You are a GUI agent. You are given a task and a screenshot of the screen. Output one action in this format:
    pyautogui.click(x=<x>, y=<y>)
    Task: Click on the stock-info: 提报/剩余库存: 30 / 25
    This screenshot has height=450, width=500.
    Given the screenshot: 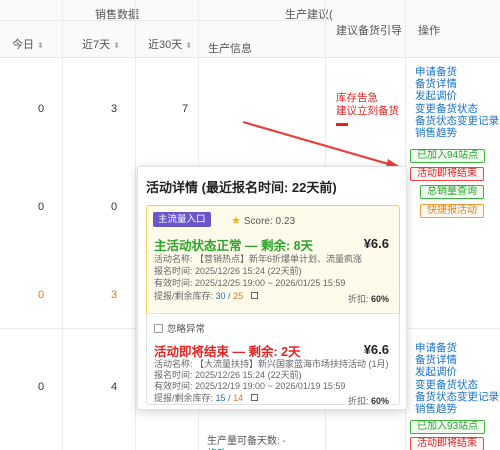 What is the action you would take?
    pyautogui.click(x=206, y=296)
    